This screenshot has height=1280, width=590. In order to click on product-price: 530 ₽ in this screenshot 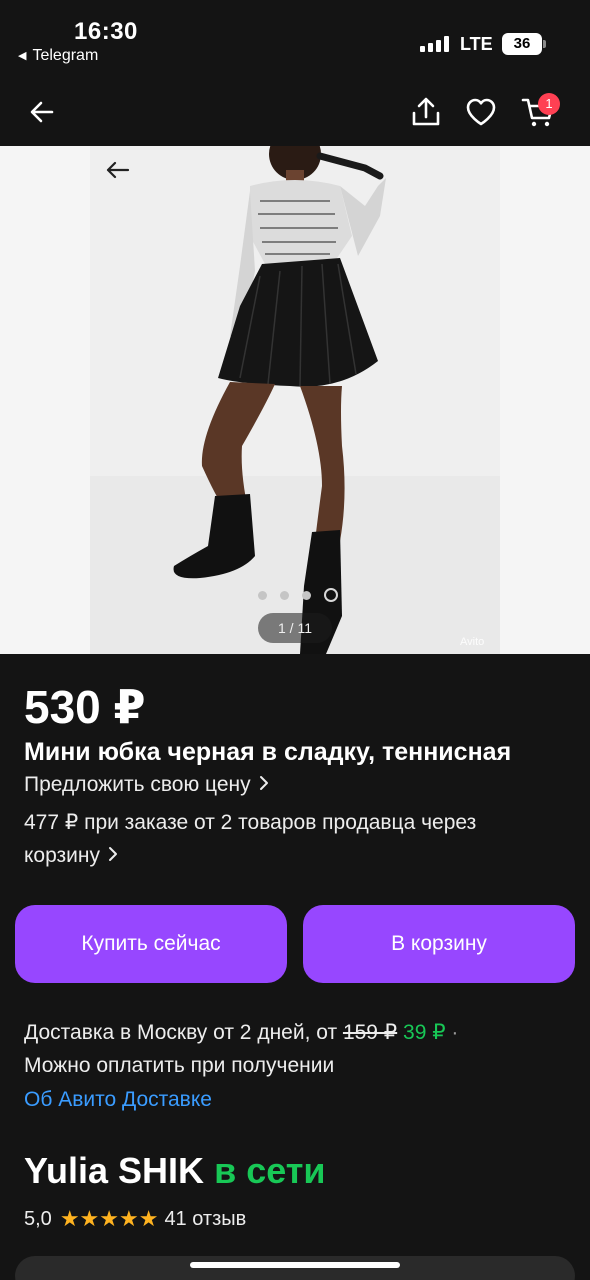, I will do `click(85, 707)`.